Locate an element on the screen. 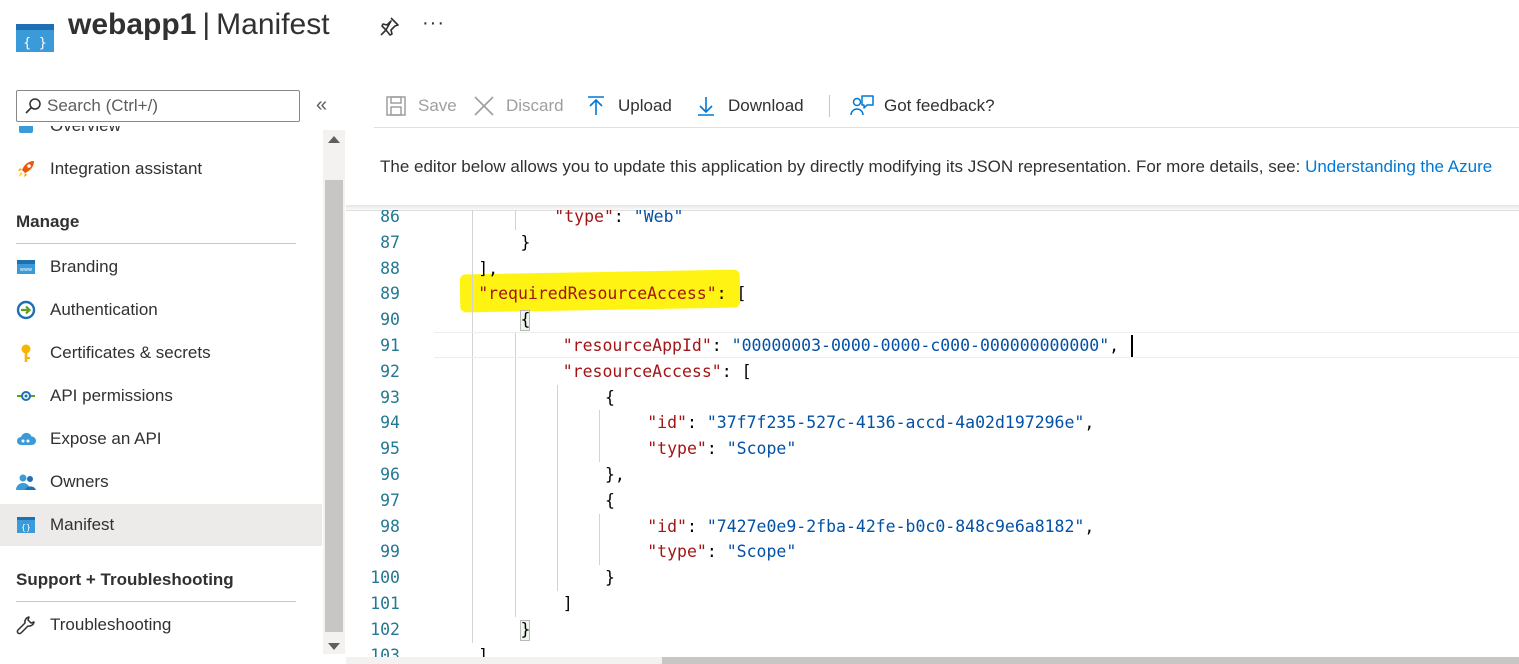 Image resolution: width=1519 pixels, height=664 pixels. line-number: 87 is located at coordinates (390, 242).